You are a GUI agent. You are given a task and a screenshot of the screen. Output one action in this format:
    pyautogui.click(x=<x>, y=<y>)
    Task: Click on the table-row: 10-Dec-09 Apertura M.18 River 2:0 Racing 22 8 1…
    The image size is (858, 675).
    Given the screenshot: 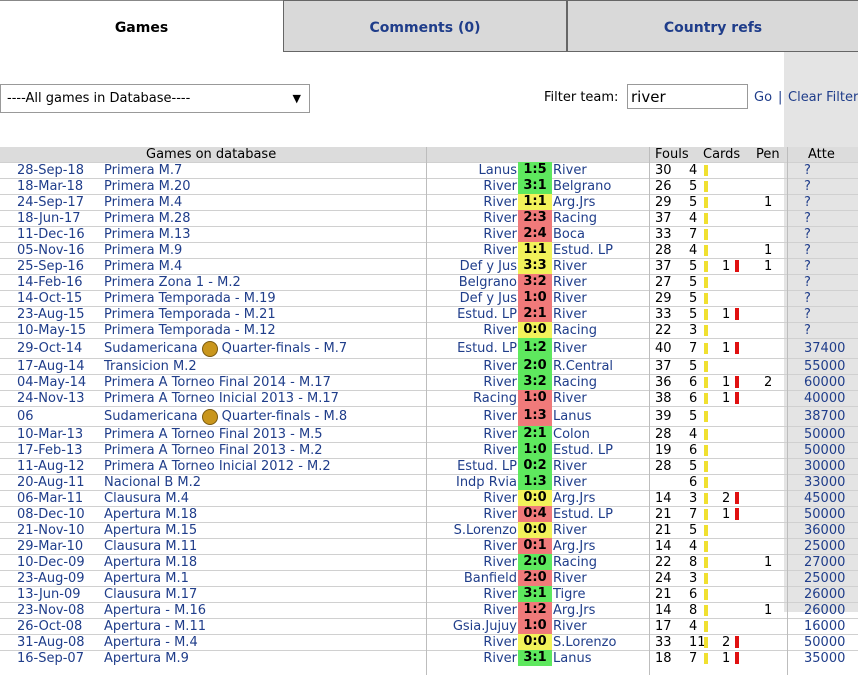 What is the action you would take?
    pyautogui.click(x=429, y=562)
    